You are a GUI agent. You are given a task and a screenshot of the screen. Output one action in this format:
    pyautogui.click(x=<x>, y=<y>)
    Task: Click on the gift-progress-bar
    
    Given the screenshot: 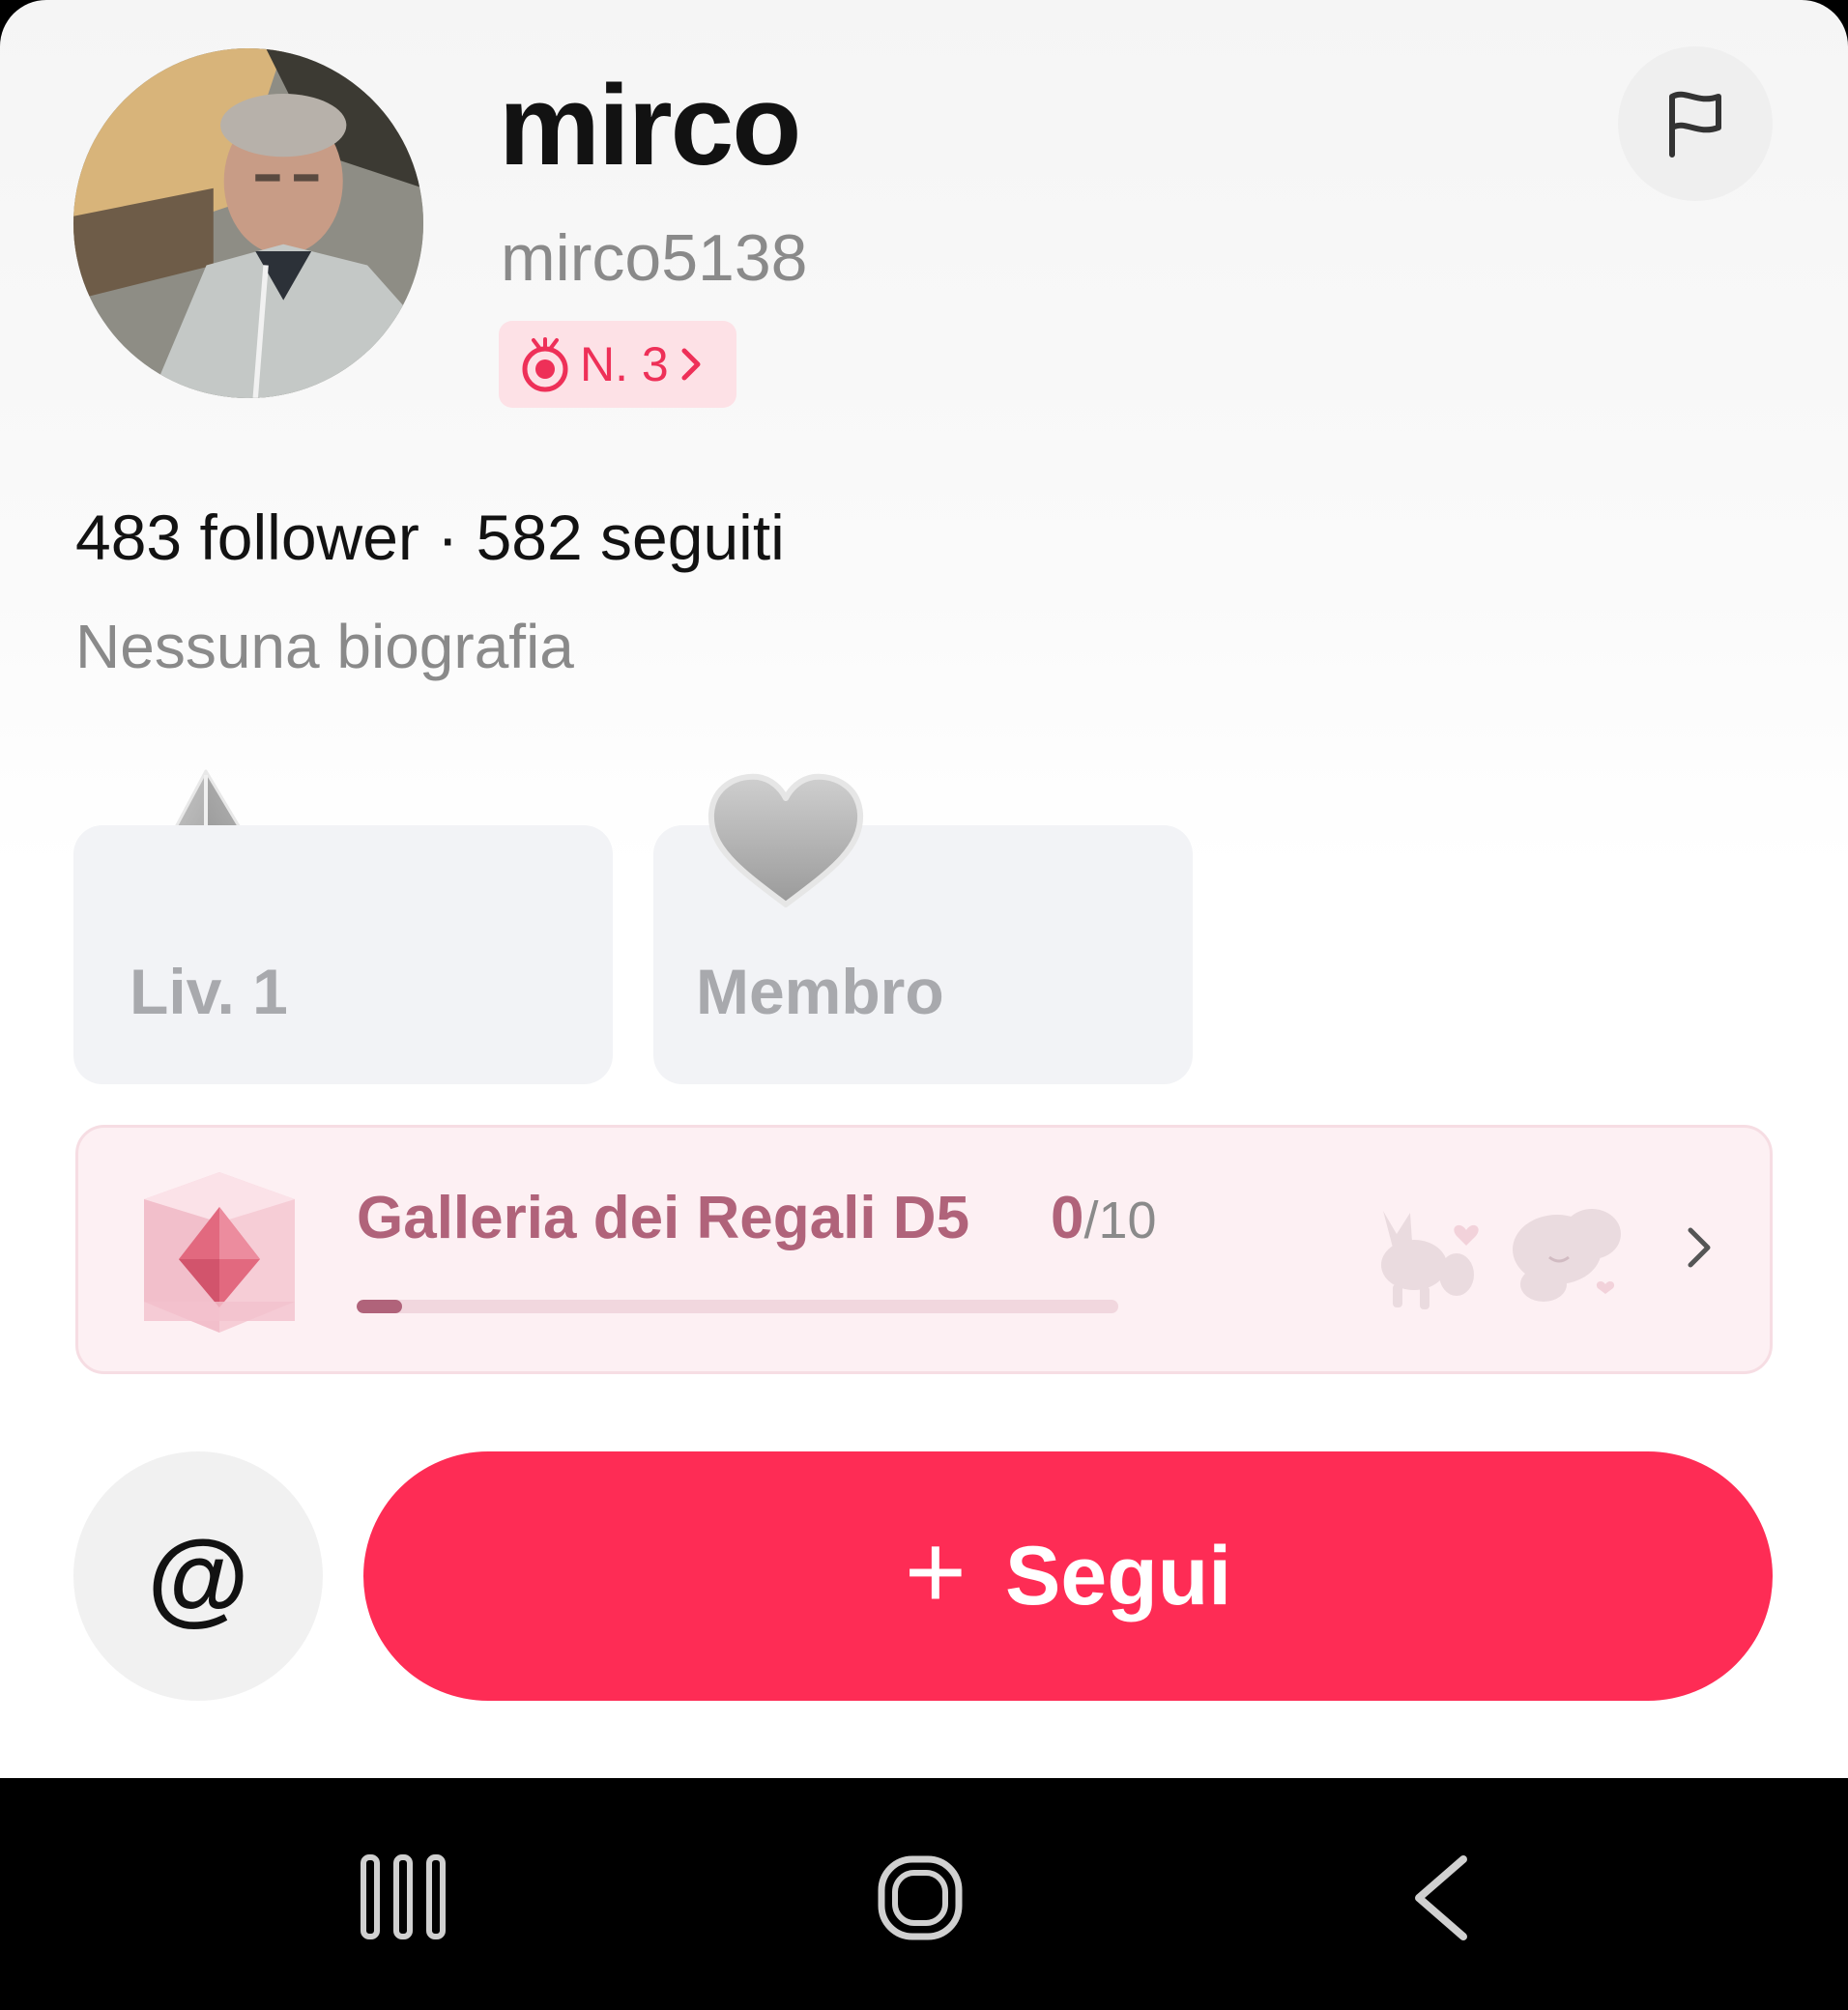 What is the action you would take?
    pyautogui.click(x=737, y=1306)
    